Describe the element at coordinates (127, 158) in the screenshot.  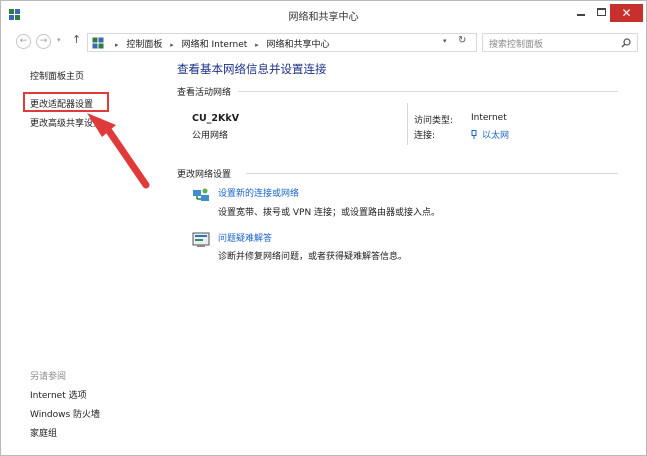
I see `annotation-arrow-shaft` at that location.